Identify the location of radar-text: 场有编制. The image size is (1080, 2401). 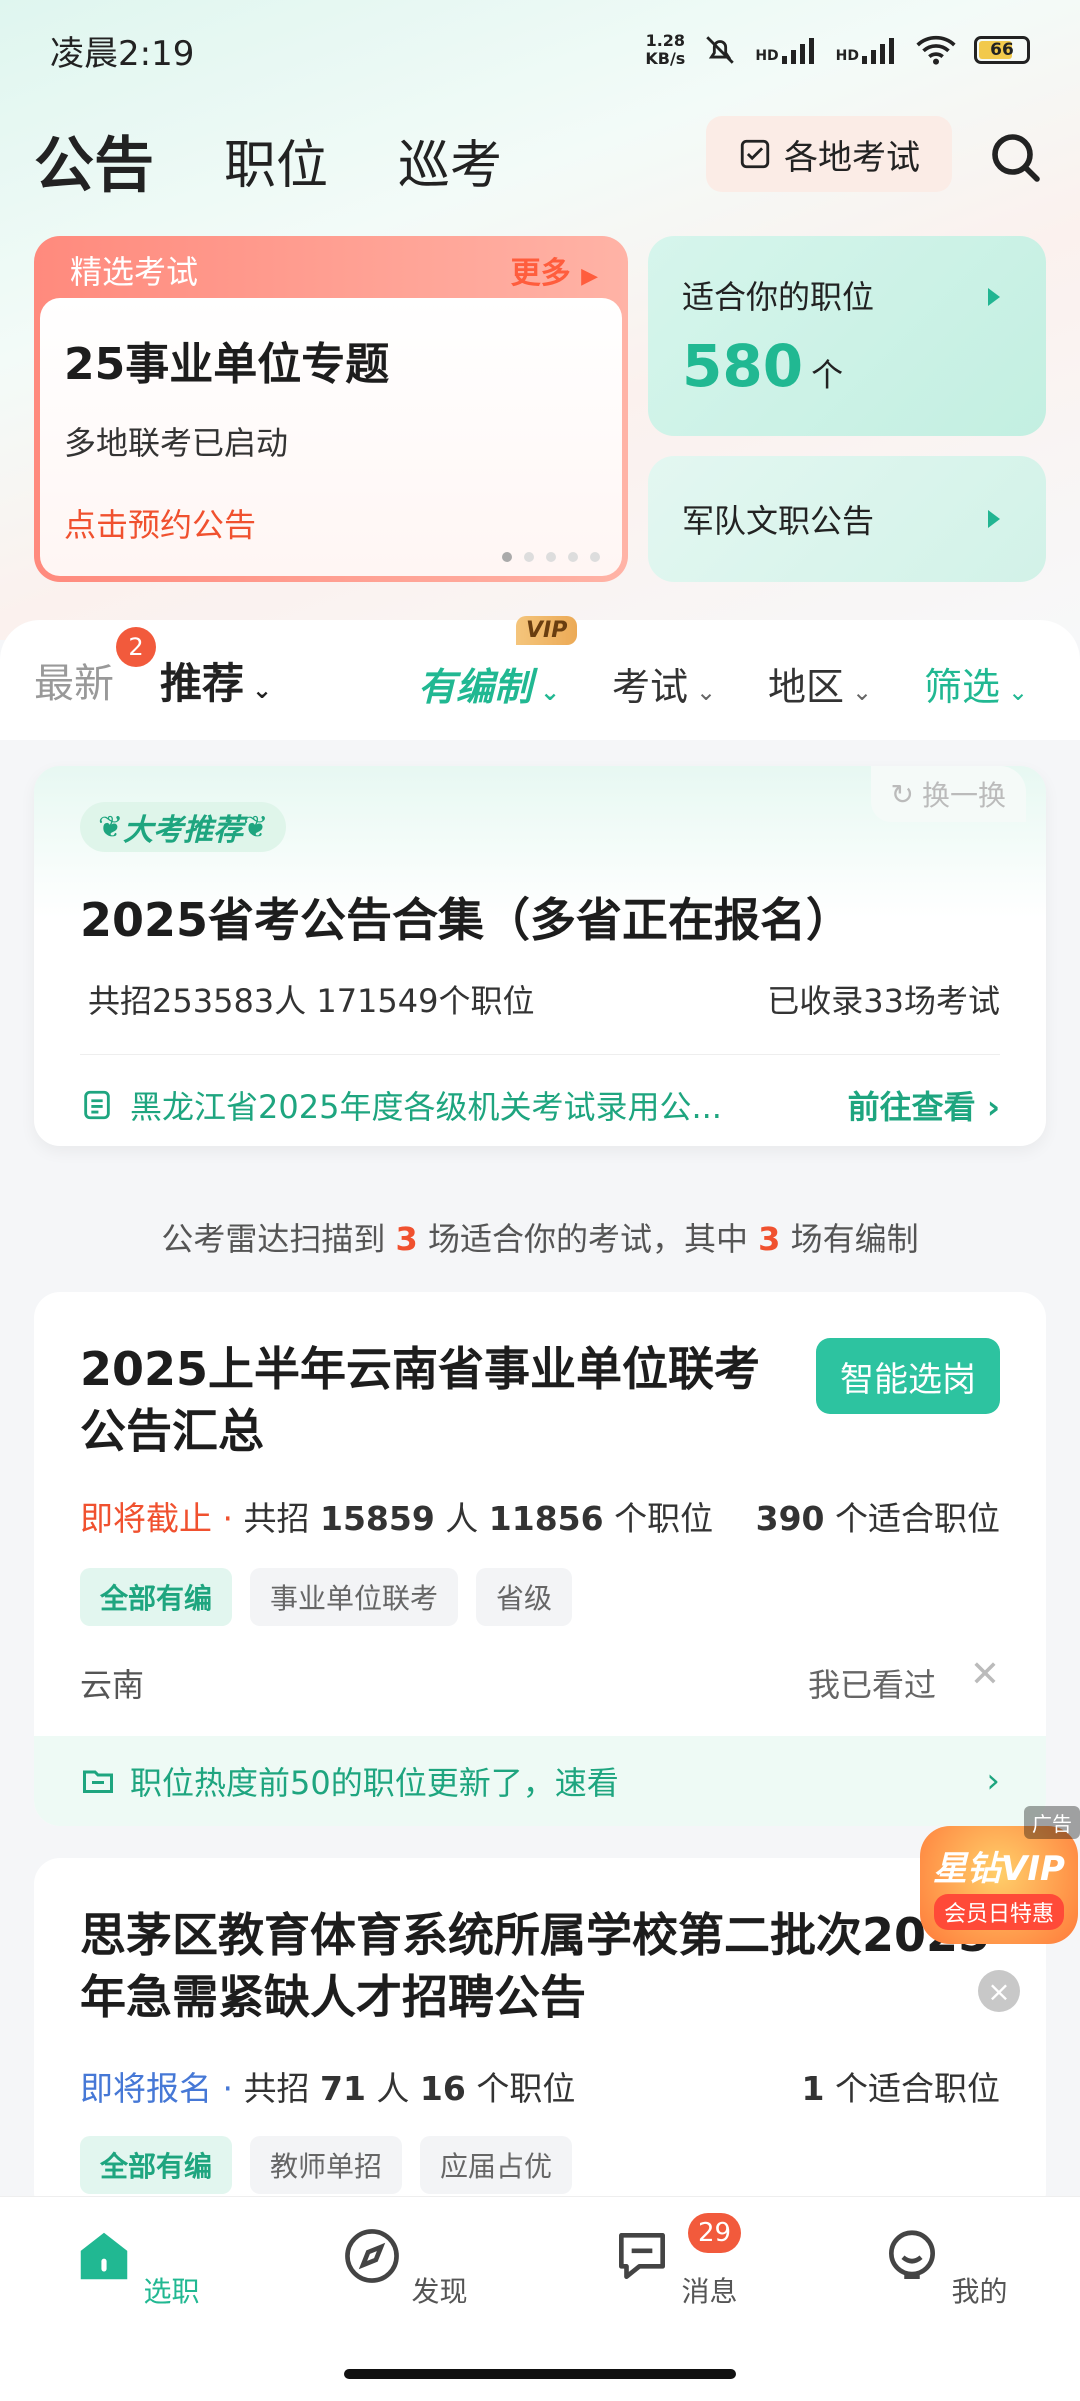
(849, 1239).